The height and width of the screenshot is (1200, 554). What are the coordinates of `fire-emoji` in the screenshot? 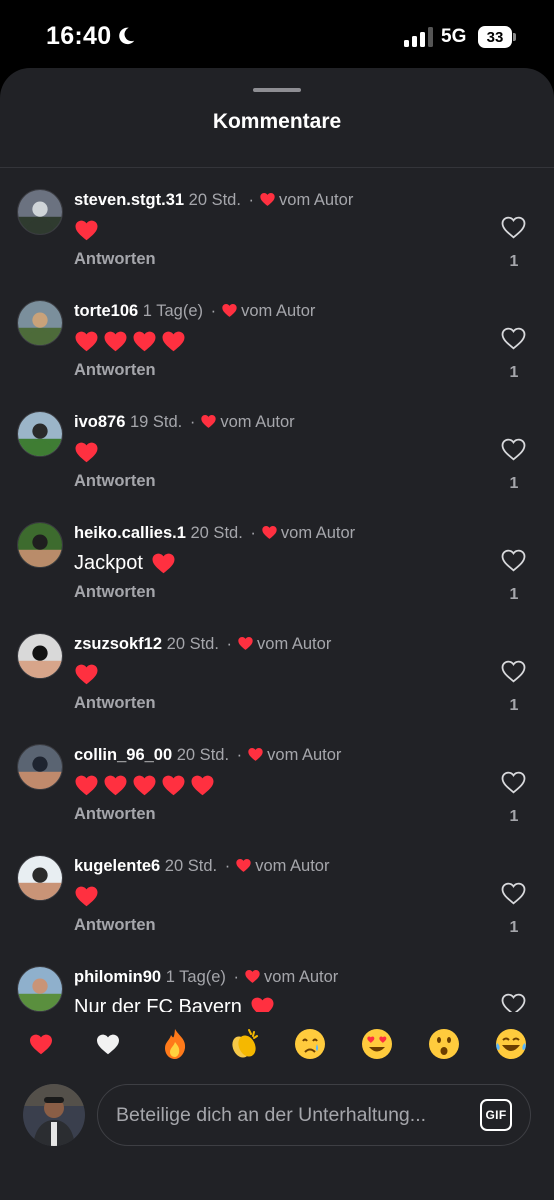 It's located at (175, 1044).